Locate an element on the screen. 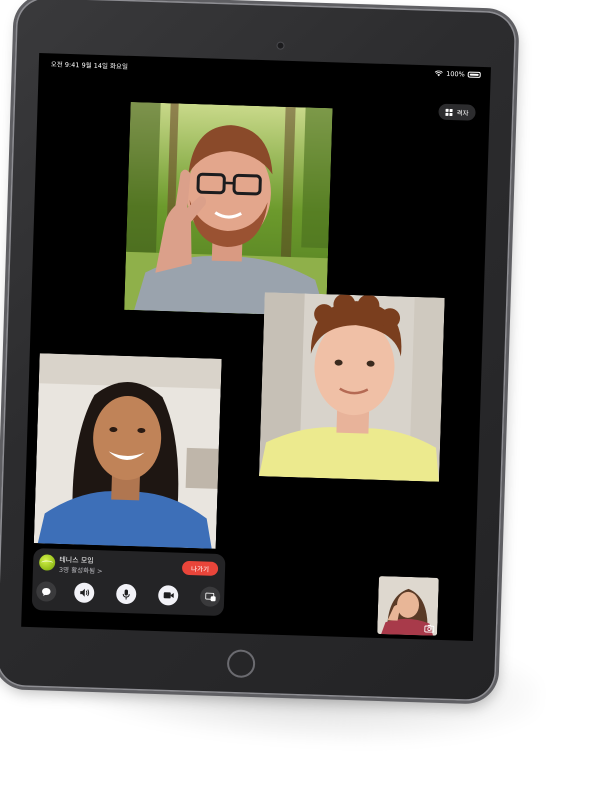 This screenshot has height=787, width=594. flip-camera-icon is located at coordinates (429, 628).